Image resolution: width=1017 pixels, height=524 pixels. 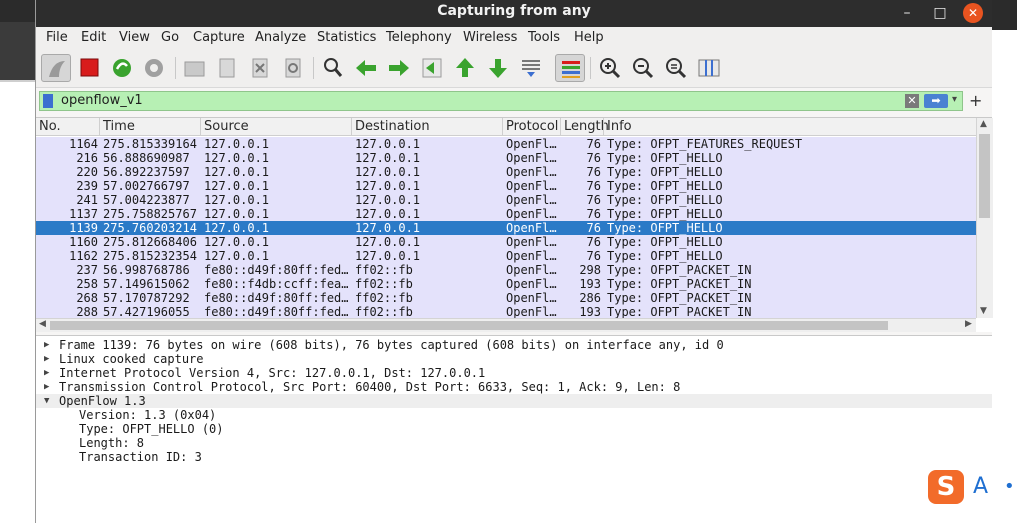 I want to click on find-packet-icon, so click(x=333, y=68).